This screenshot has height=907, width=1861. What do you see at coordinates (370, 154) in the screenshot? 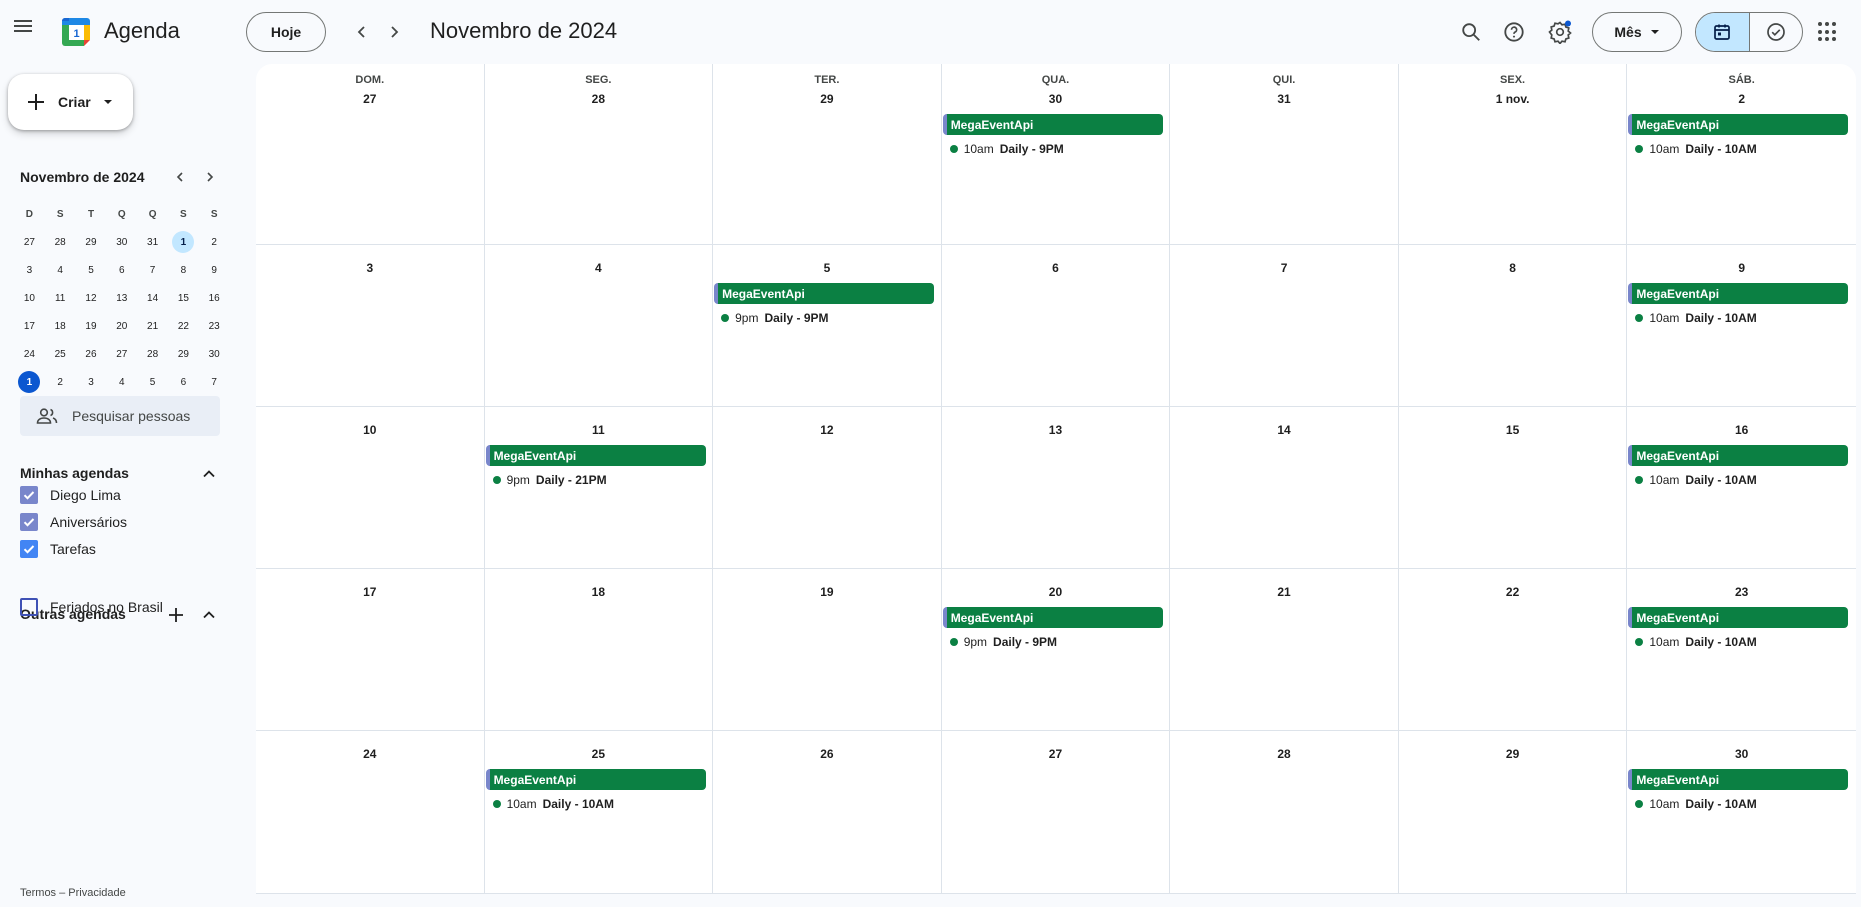
I see `day-cell: DOM. 27` at bounding box center [370, 154].